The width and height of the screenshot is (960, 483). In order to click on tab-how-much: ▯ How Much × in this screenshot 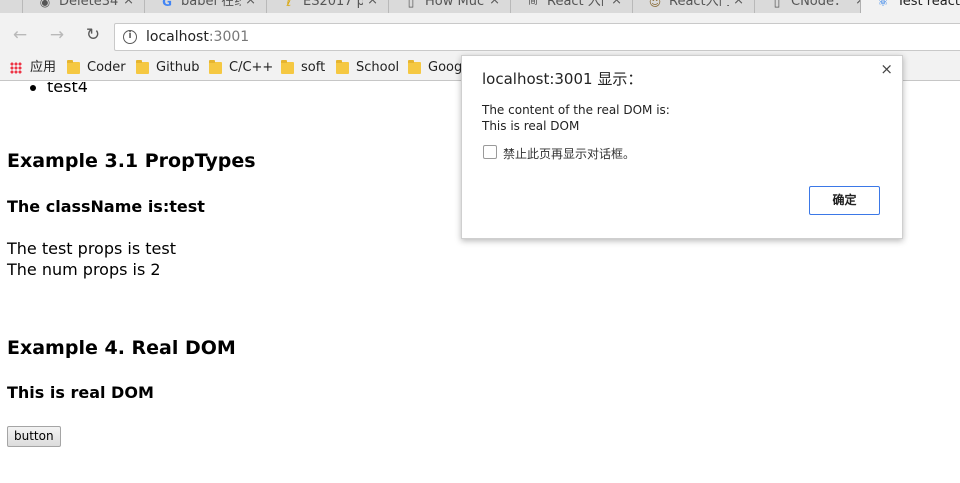, I will do `click(449, 6)`.